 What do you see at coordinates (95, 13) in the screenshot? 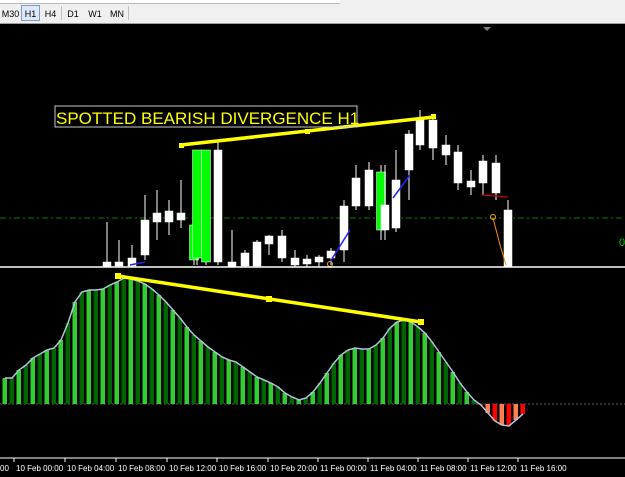
I see `tab-w1: W1` at bounding box center [95, 13].